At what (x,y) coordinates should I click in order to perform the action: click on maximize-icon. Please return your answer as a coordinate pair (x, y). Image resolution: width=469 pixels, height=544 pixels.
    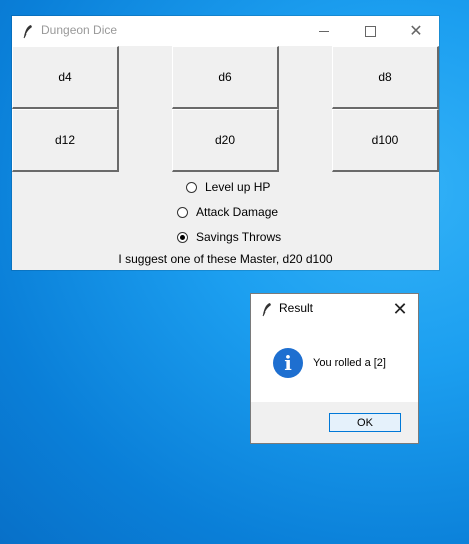
    Looking at the image, I should click on (370, 31).